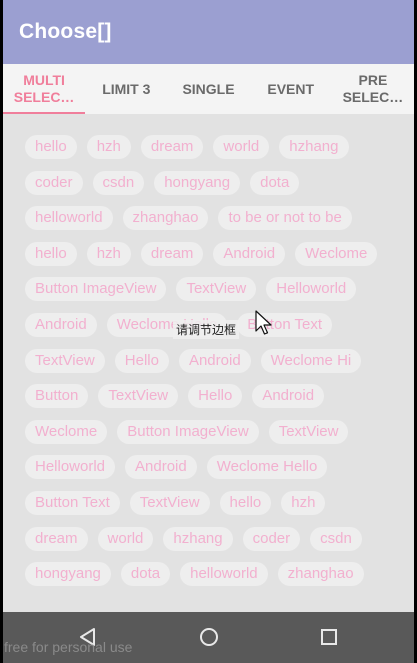 The image size is (417, 663). I want to click on mouse-pointer-icon, so click(263, 322).